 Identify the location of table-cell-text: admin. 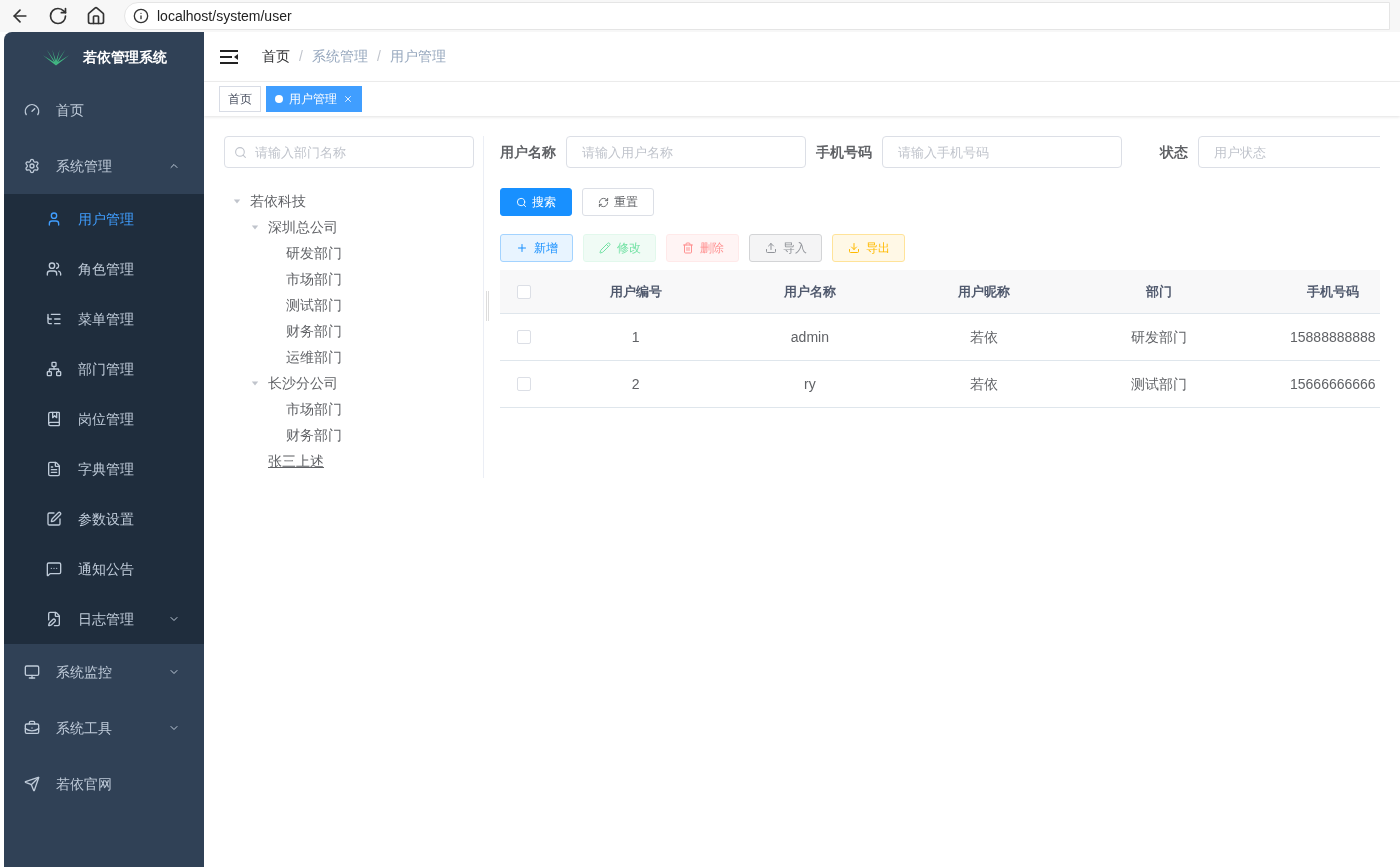
(809, 337).